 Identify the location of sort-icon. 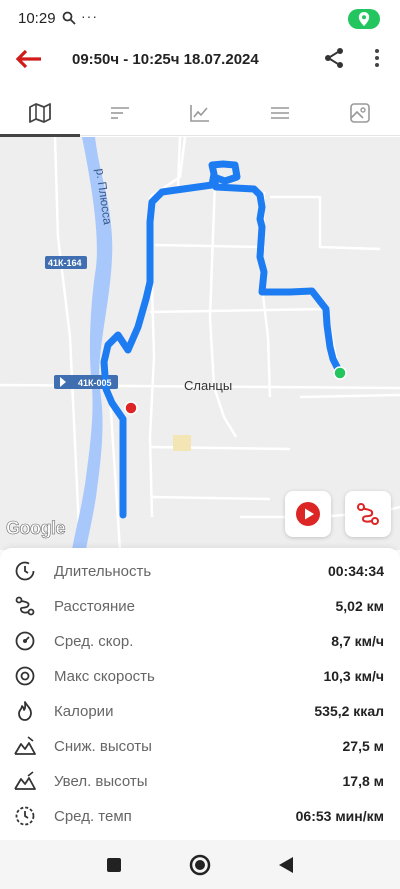
(120, 113).